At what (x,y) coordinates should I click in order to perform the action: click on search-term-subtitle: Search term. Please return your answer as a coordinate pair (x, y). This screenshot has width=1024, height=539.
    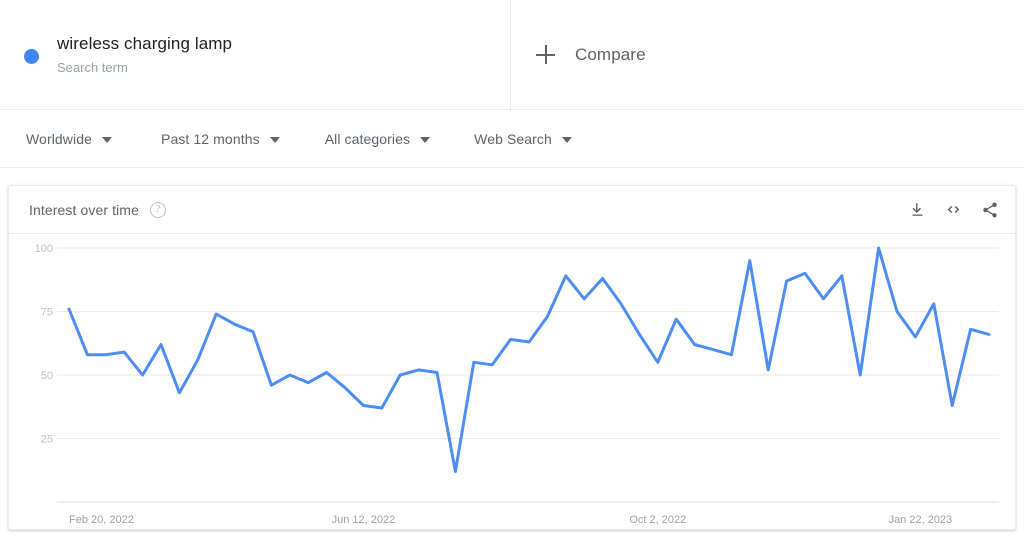
    Looking at the image, I should click on (92, 67).